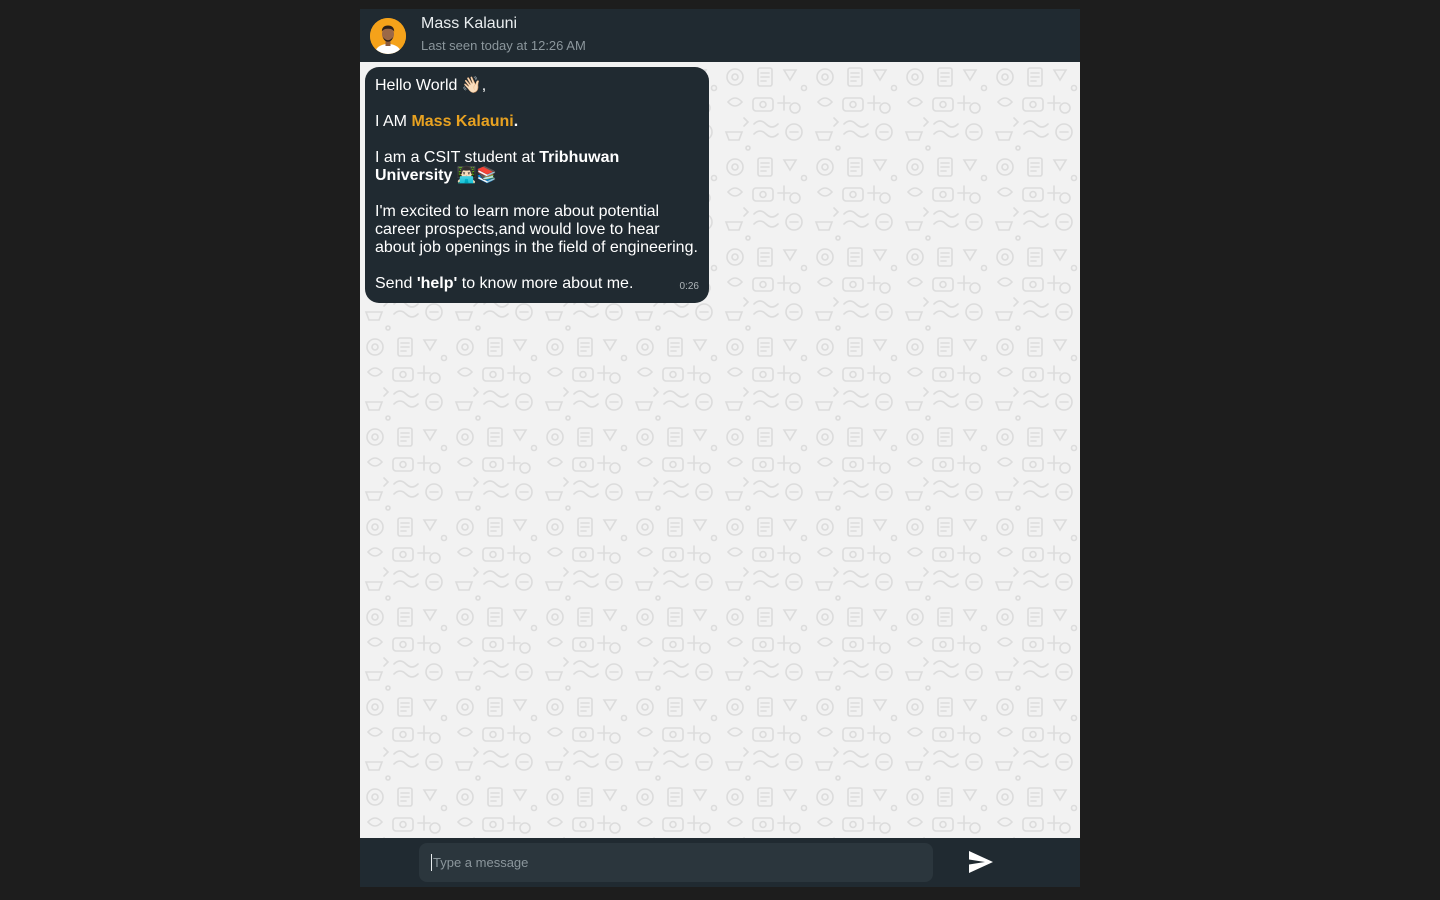 The image size is (1440, 900). Describe the element at coordinates (474, 175) in the screenshot. I see `study-emojis: 👨🏻‍💻📚` at that location.